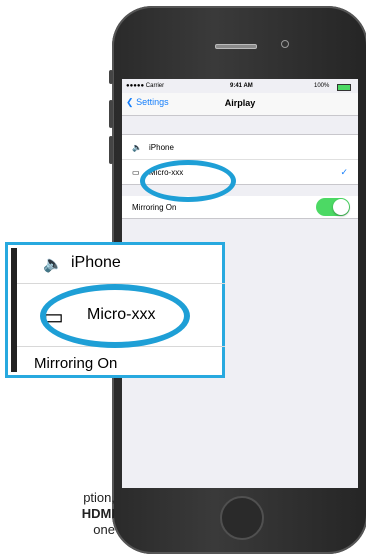 Image resolution: width=366 pixels, height=554 pixels. What do you see at coordinates (57, 514) in the screenshot?
I see `caption-text: ption, HDMI one` at bounding box center [57, 514].